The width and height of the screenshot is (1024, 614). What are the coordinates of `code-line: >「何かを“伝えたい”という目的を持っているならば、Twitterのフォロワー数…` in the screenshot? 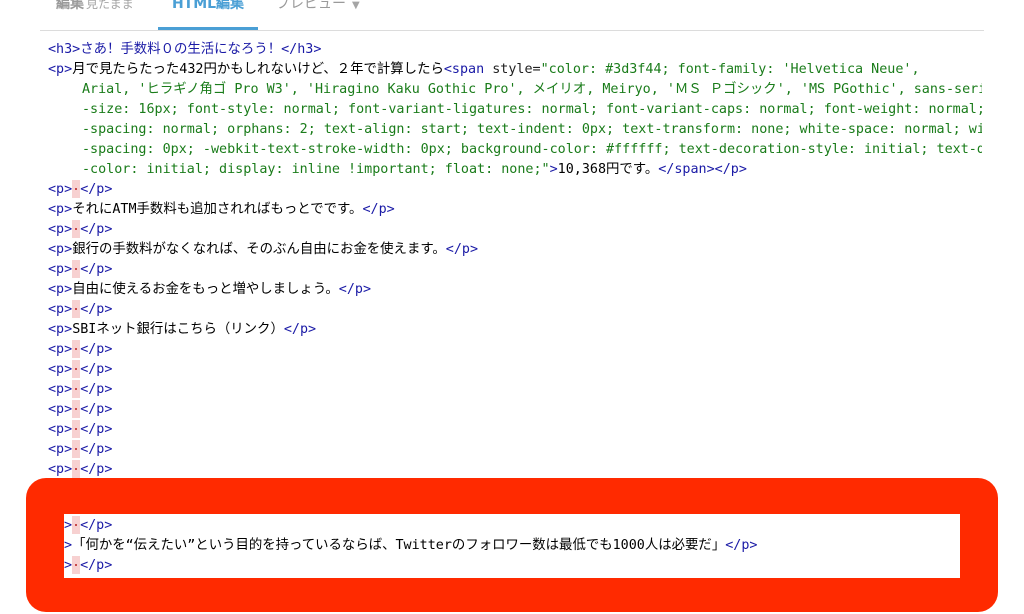 It's located at (411, 545).